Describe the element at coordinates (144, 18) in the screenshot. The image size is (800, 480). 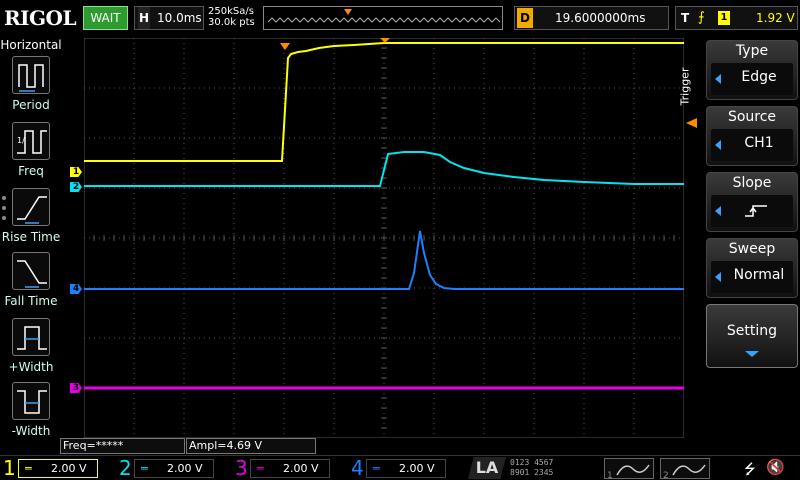
I see `horizontal-letter: H` at that location.